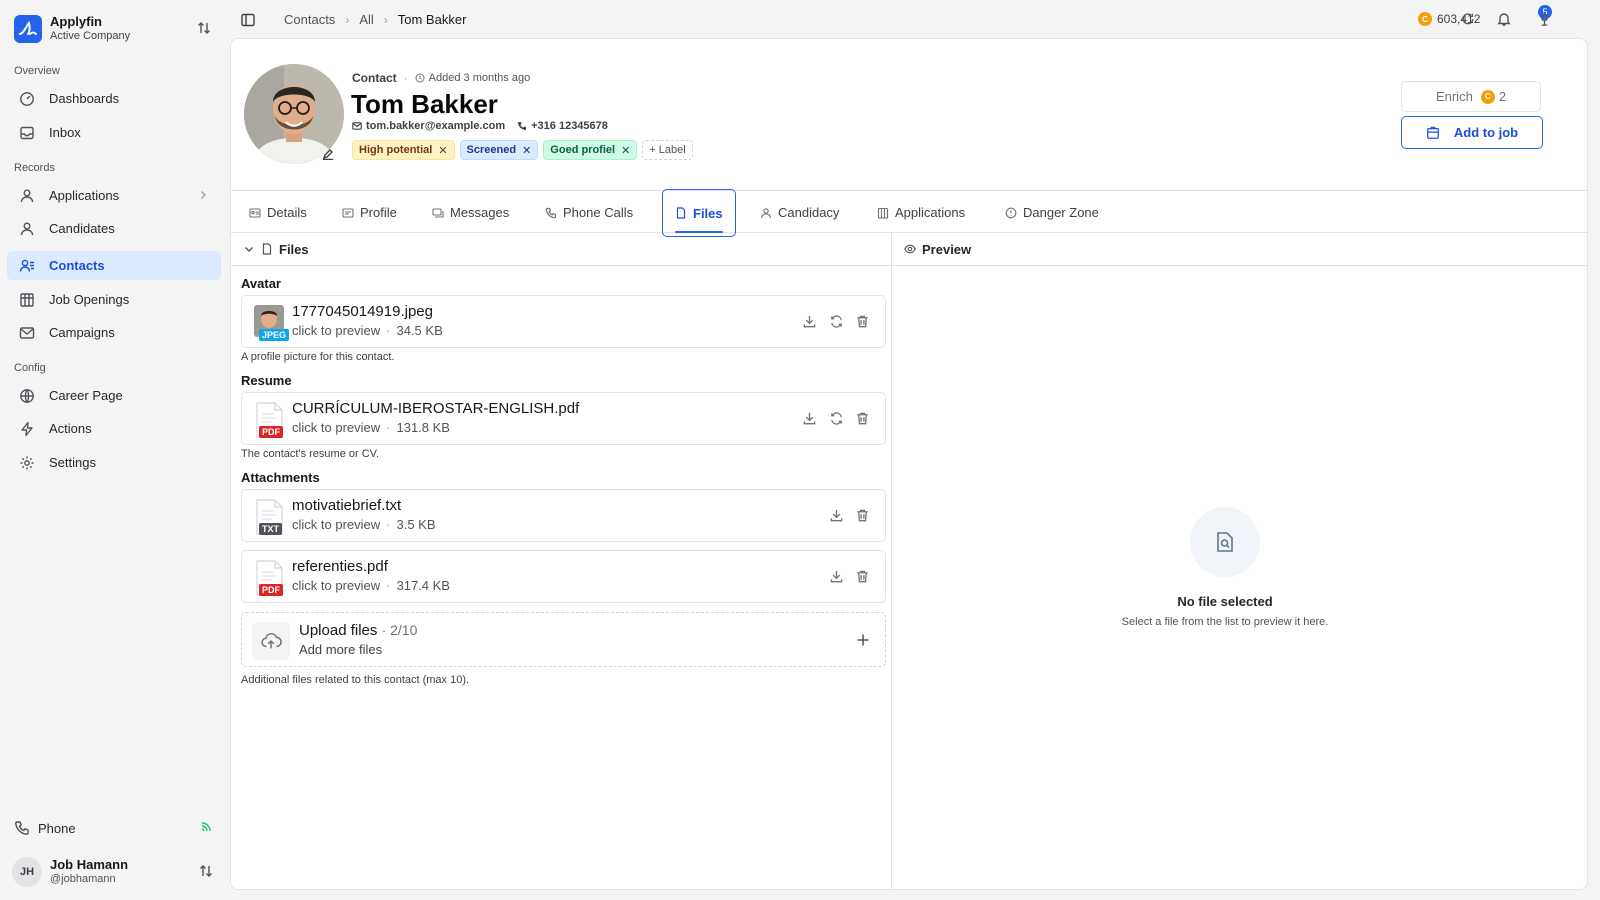 The image size is (1600, 900). I want to click on sidebar-item-candidates: Candidates, so click(114, 228).